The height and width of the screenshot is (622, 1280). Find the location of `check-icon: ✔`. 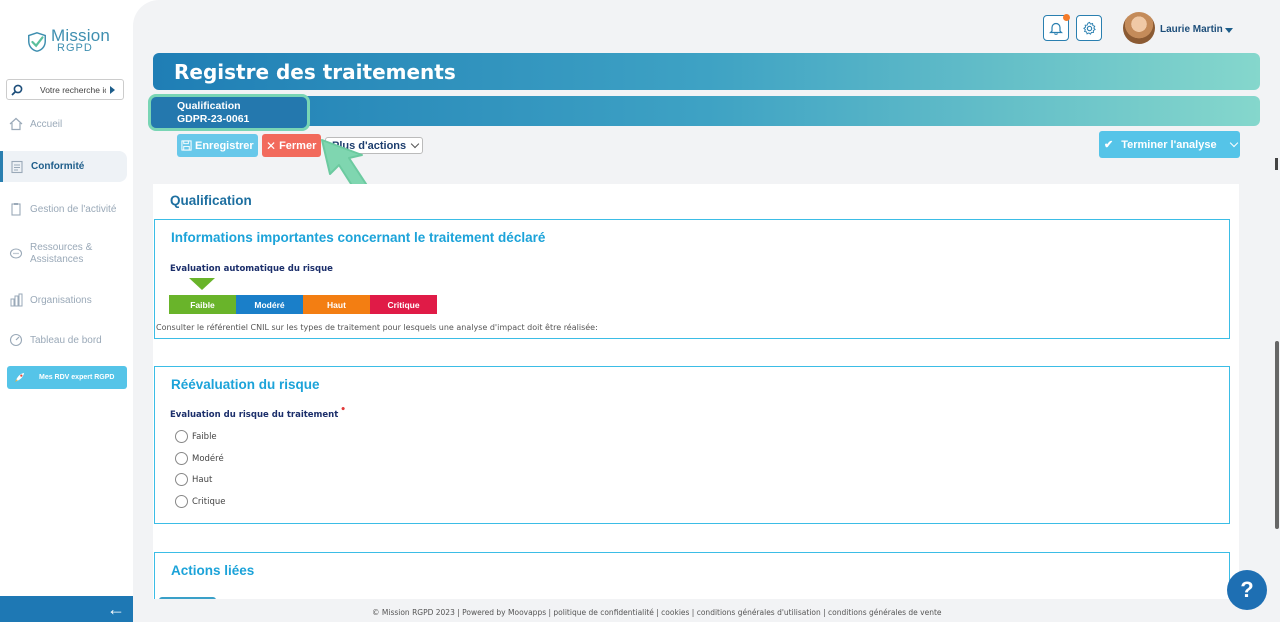

check-icon: ✔ is located at coordinates (1109, 145).